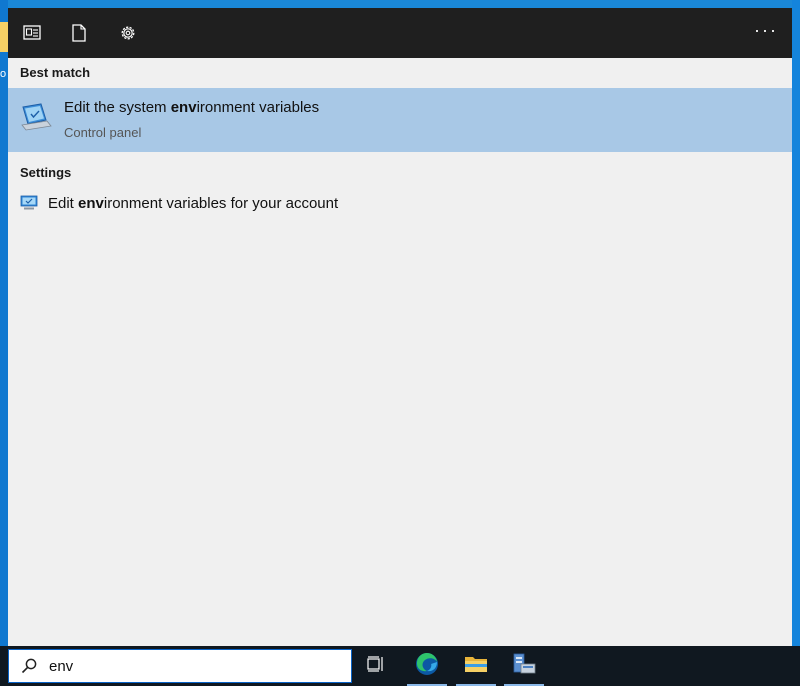 The height and width of the screenshot is (686, 800). What do you see at coordinates (4, 37) in the screenshot?
I see `desktop-folder-icon` at bounding box center [4, 37].